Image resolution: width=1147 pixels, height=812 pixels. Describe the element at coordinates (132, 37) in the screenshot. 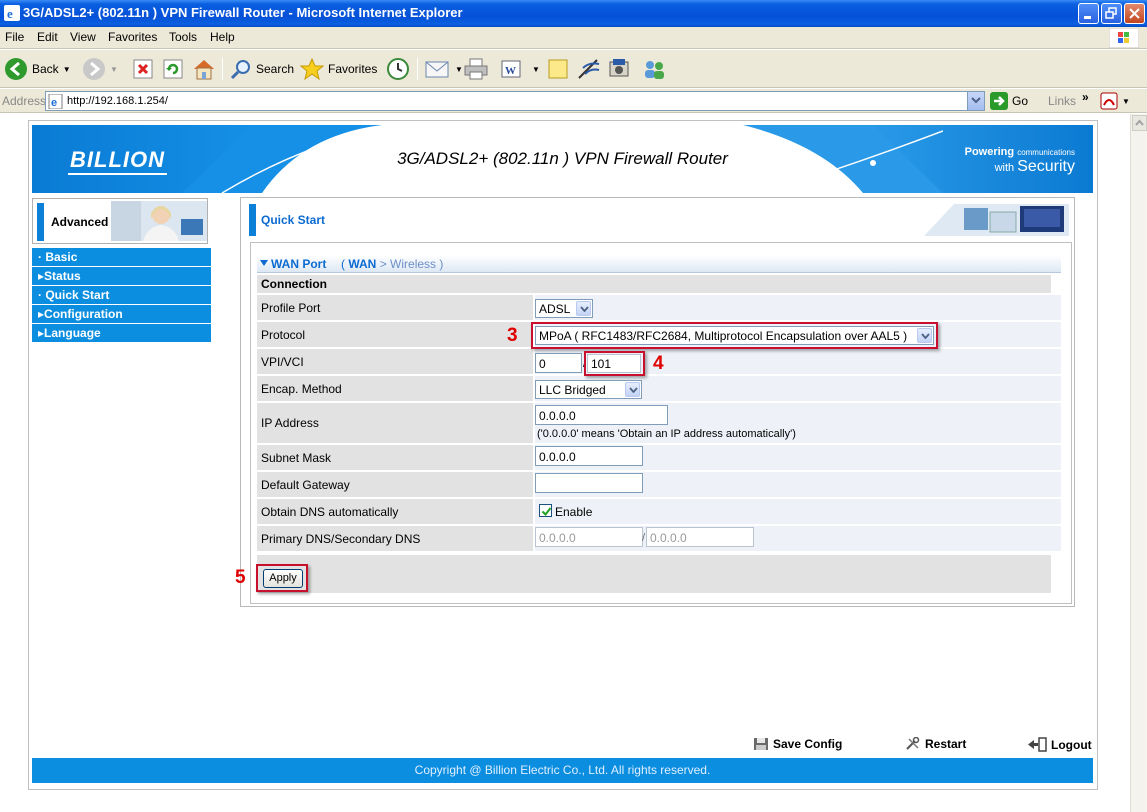

I see `menu-favorites: Favorites` at that location.